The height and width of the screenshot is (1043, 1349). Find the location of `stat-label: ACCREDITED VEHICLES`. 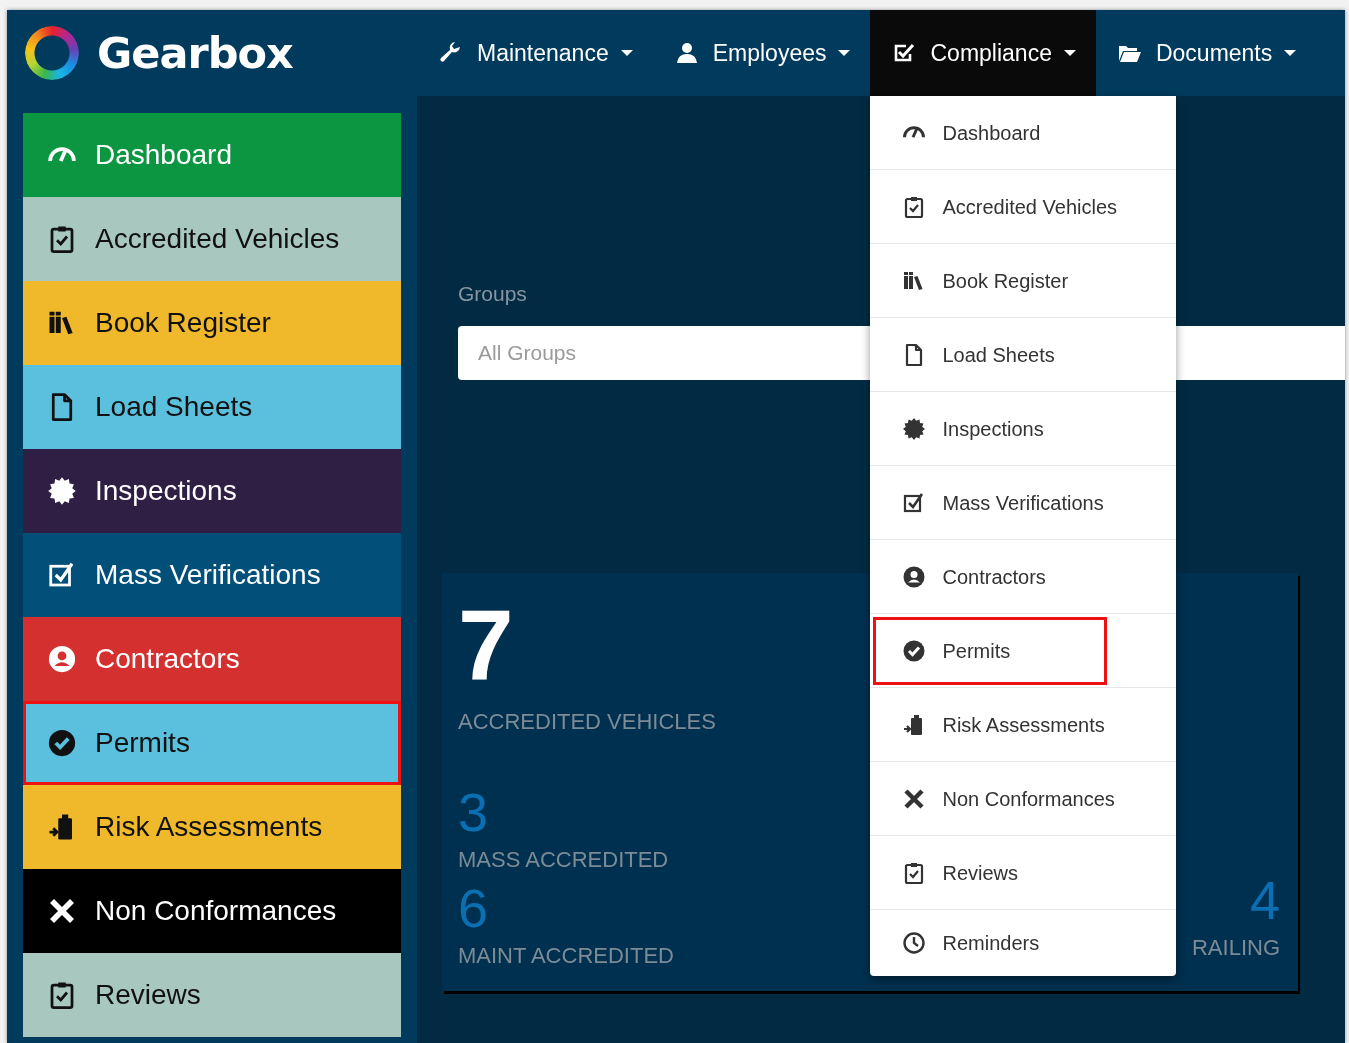

stat-label: ACCREDITED VEHICLES is located at coordinates (587, 722).